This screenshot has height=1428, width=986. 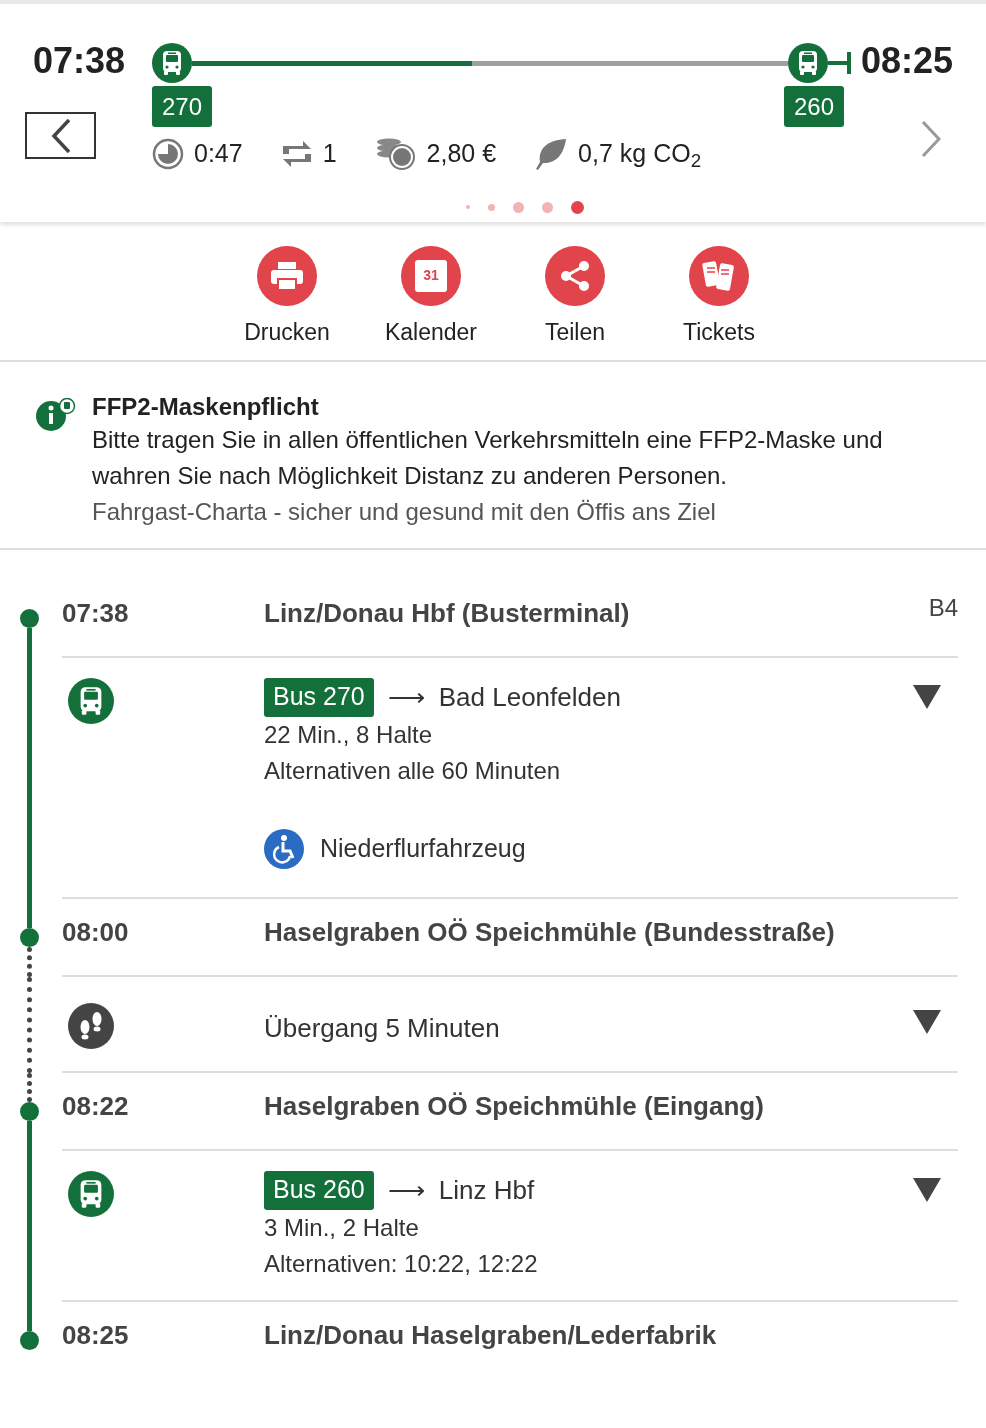 I want to click on chevron-left-icon, so click(x=60, y=135).